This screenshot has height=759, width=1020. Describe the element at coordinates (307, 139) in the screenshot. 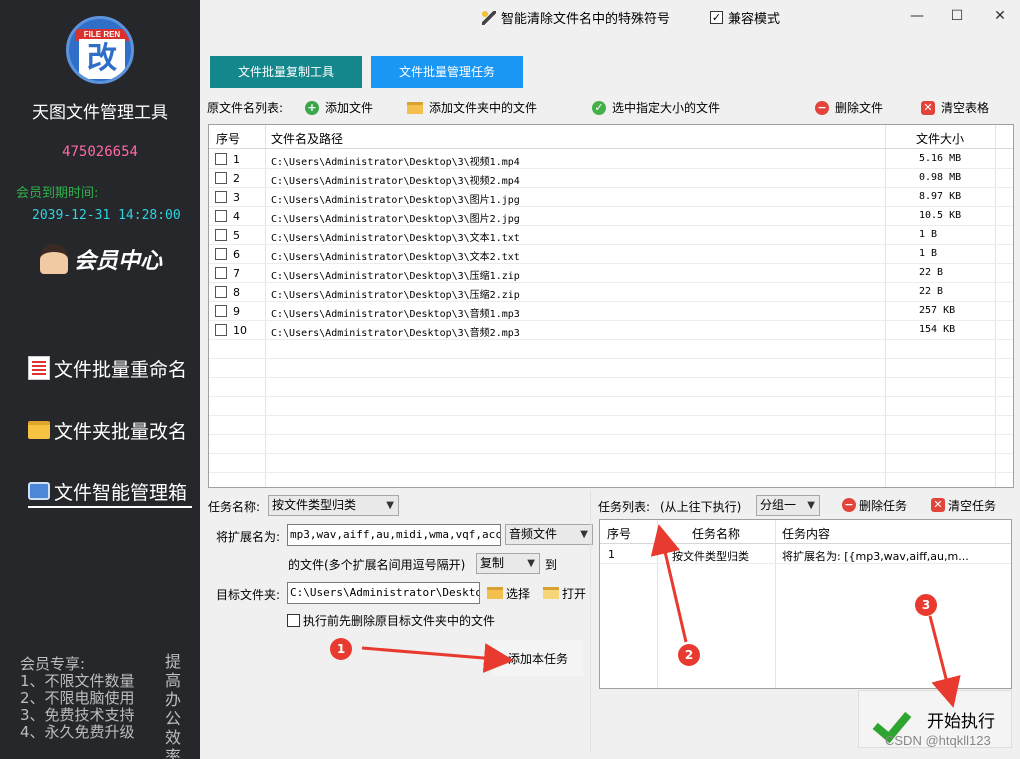

I see `header-path: 文件名及路径` at that location.